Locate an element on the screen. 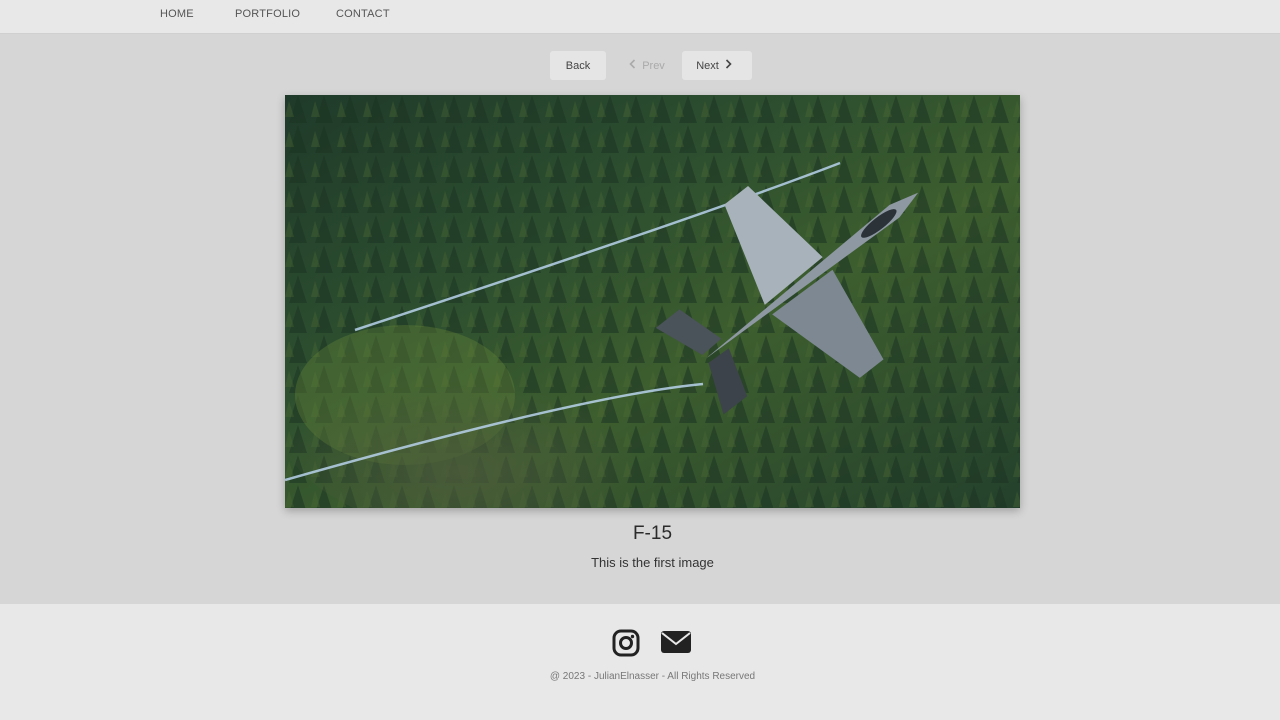 Image resolution: width=1280 pixels, height=720 pixels. back-button-label: Back is located at coordinates (578, 65).